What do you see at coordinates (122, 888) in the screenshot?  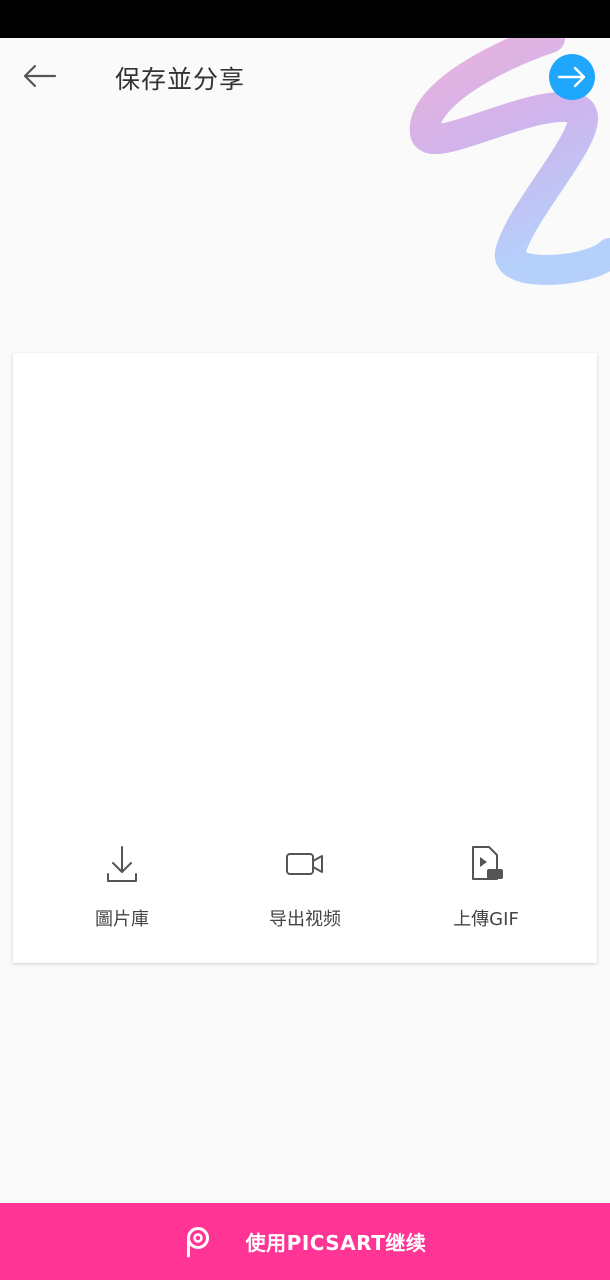 I see `save-to-gallery-button: 圖片庫` at bounding box center [122, 888].